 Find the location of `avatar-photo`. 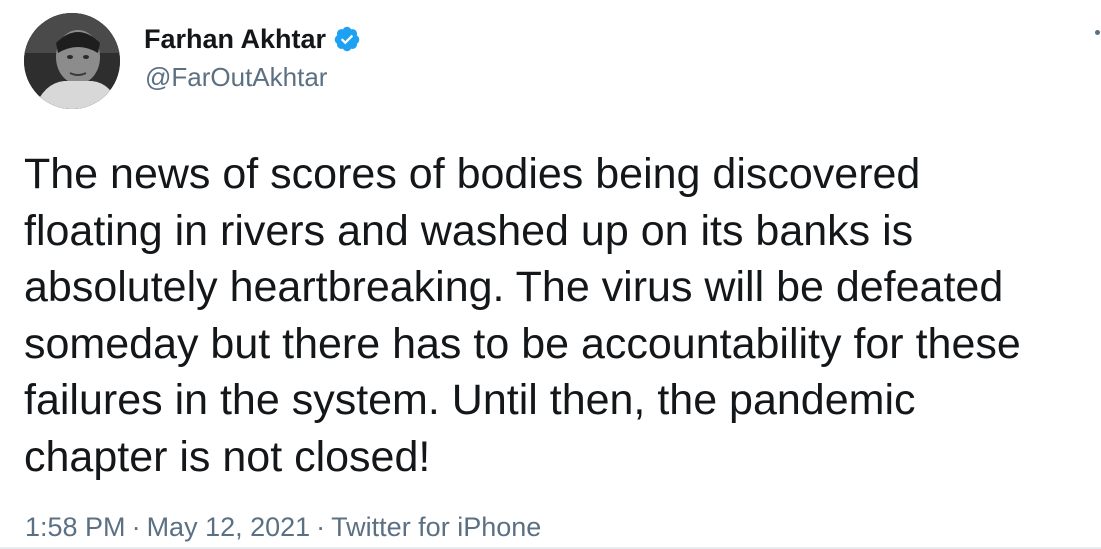

avatar-photo is located at coordinates (72, 61).